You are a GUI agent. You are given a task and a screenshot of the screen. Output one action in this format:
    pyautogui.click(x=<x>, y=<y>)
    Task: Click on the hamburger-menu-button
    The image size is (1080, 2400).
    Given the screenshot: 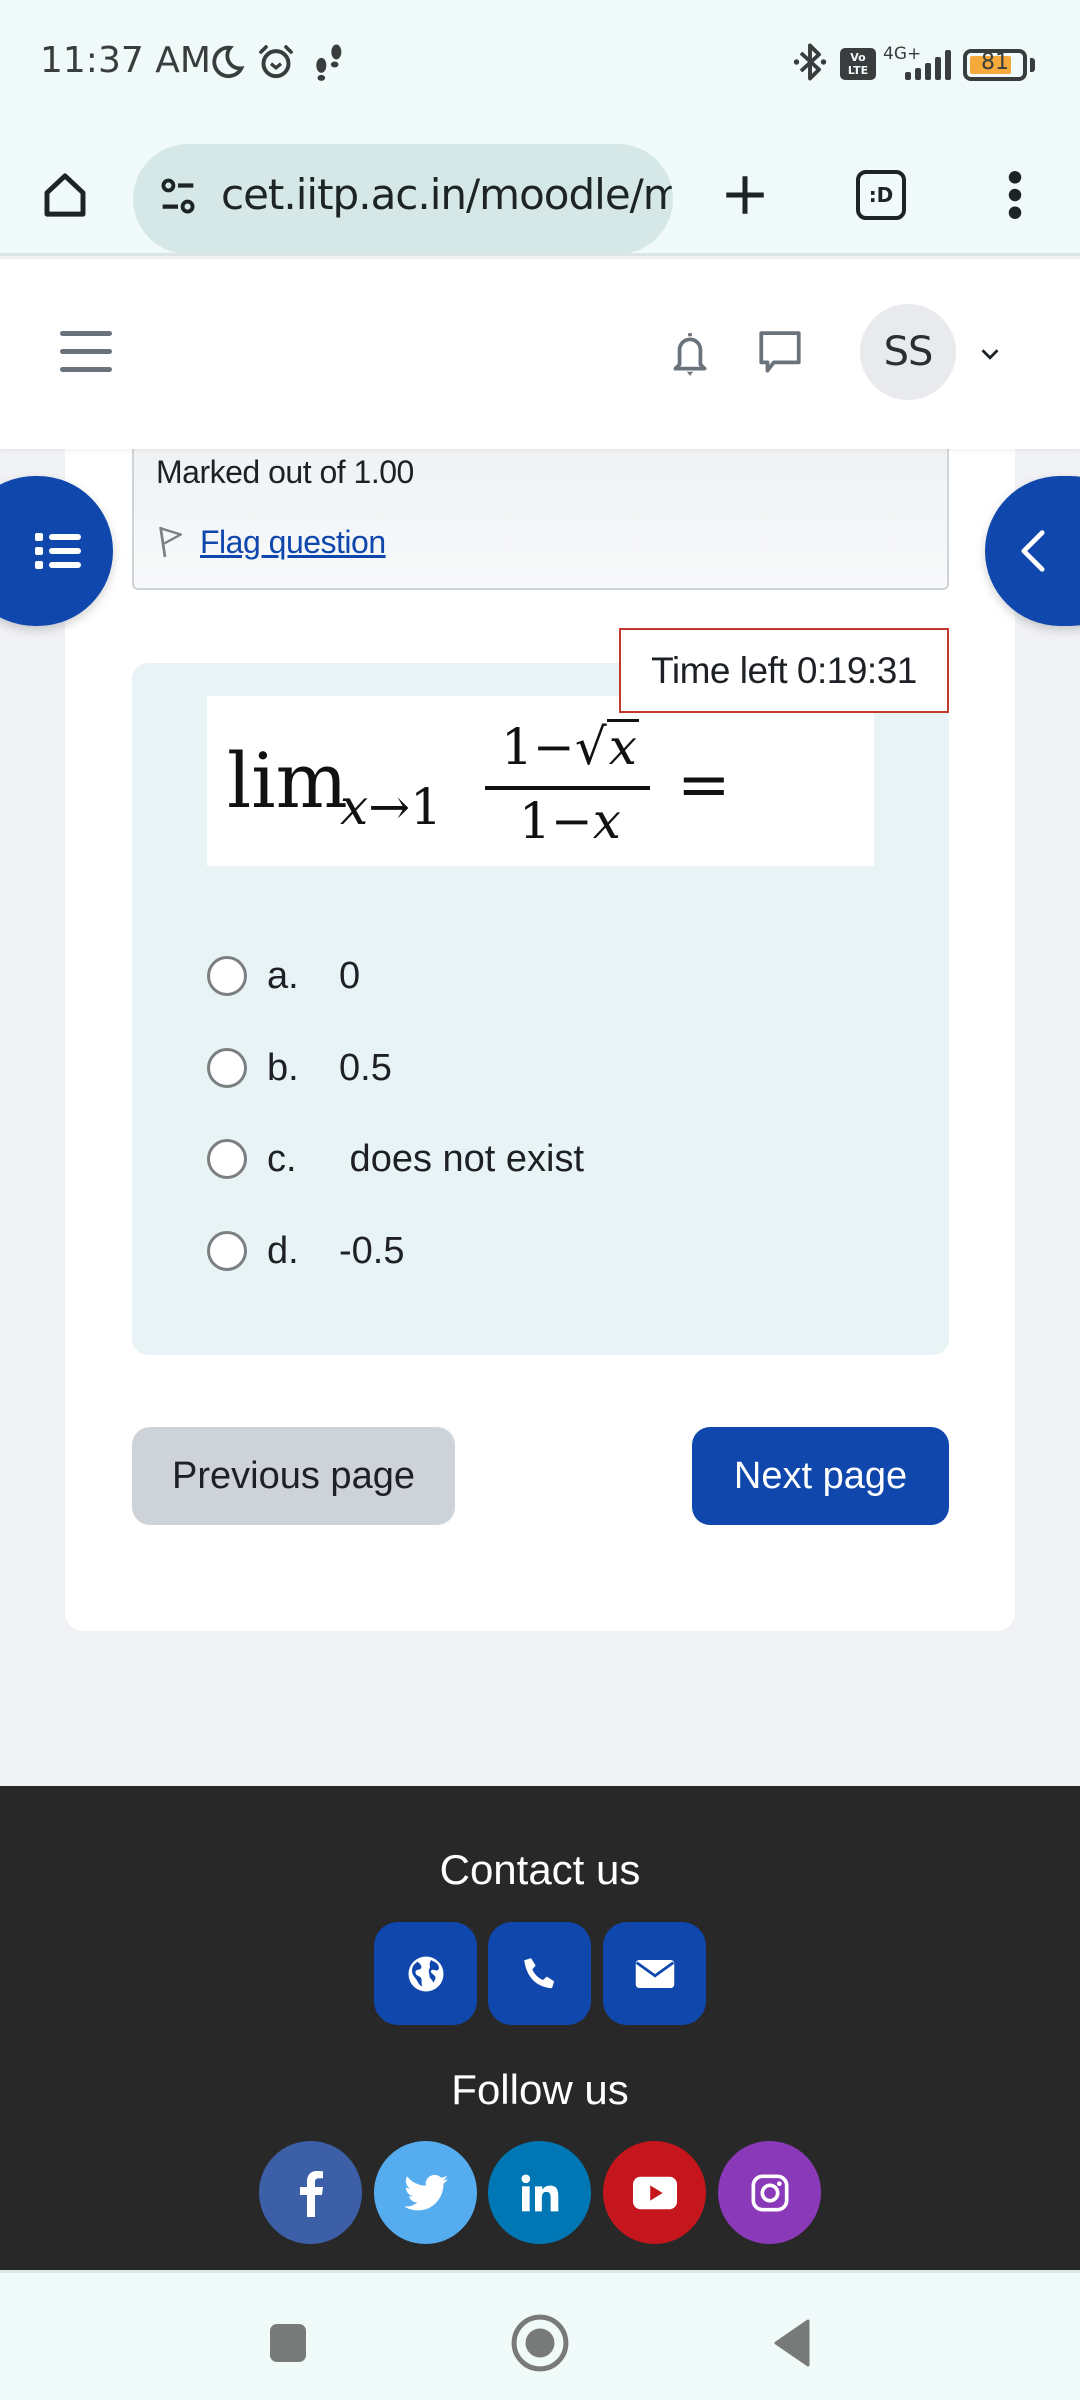 What is the action you would take?
    pyautogui.click(x=88, y=353)
    